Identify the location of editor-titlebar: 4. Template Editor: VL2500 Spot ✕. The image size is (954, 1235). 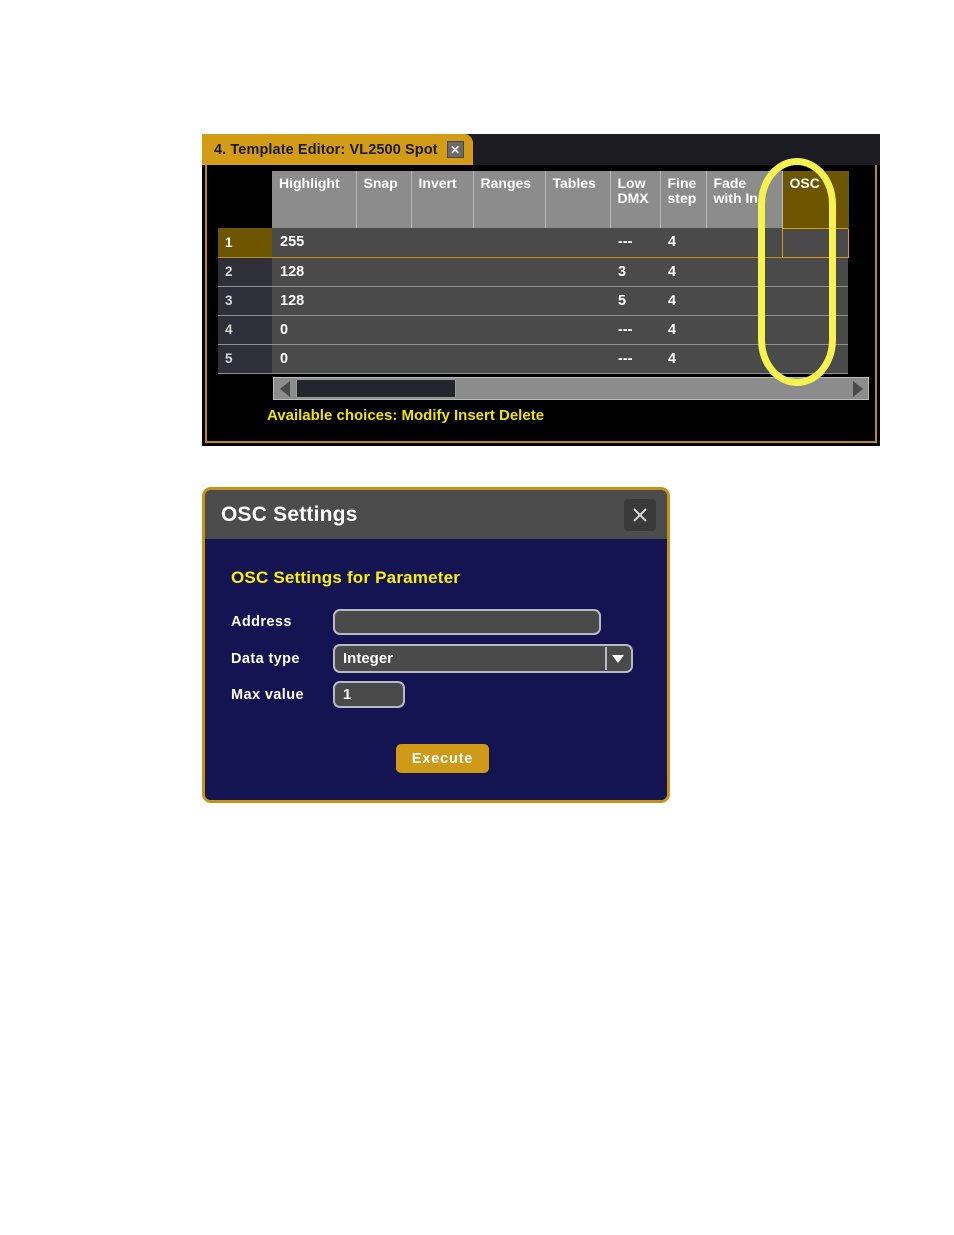
(541, 149).